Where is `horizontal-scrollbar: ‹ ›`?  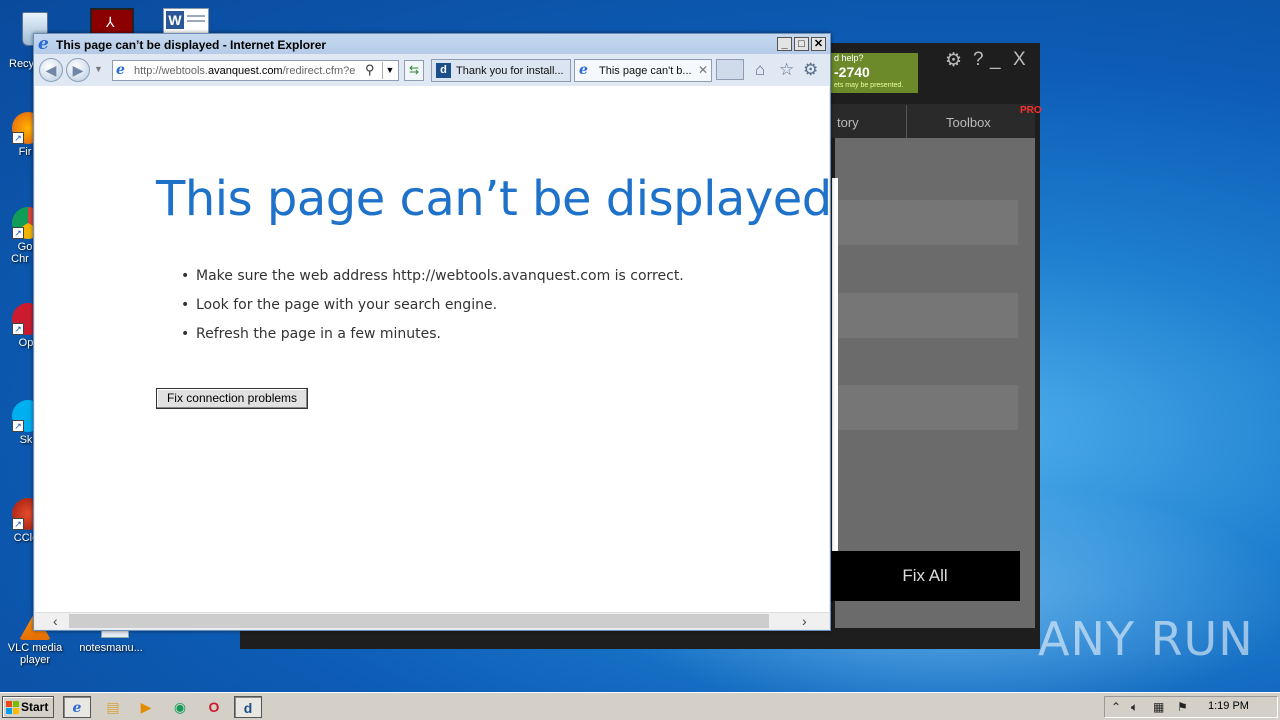
horizontal-scrollbar: ‹ › is located at coordinates (432, 620).